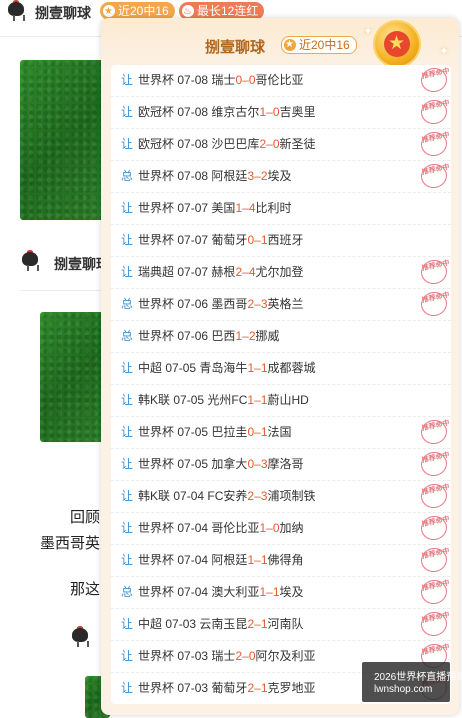 The height and width of the screenshot is (718, 462). I want to click on away-team: 尤尔加登, so click(279, 272).